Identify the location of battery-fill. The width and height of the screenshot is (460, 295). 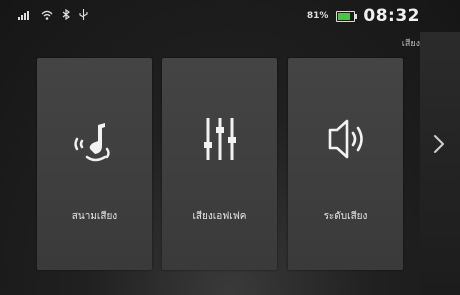
(344, 16).